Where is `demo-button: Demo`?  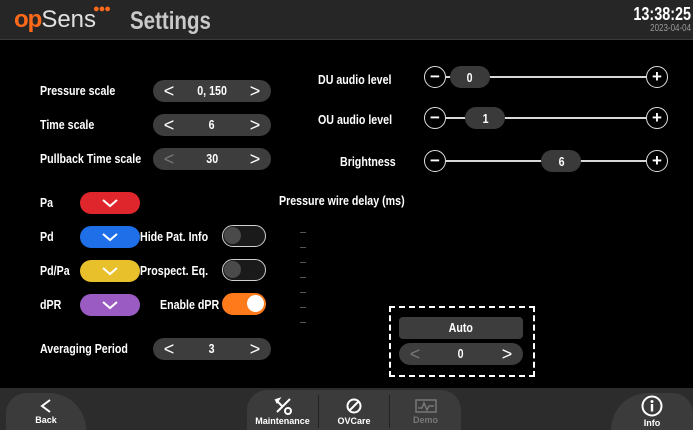 demo-button: Demo is located at coordinates (425, 411).